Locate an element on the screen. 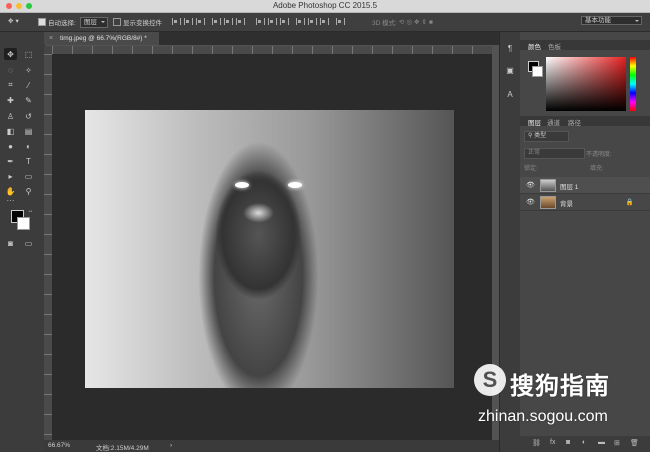 This screenshot has height=452, width=650. color-spectrum is located at coordinates (586, 84).